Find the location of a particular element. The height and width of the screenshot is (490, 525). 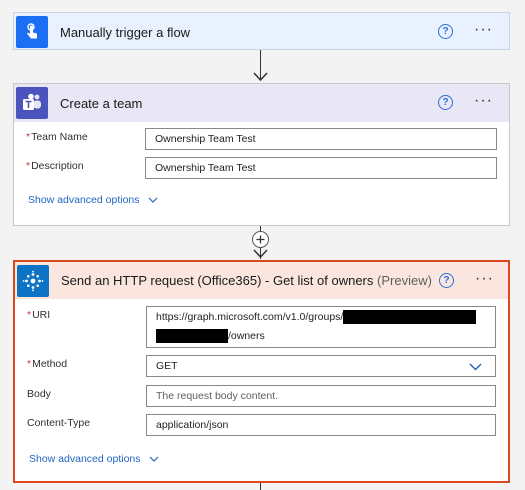

body-input: The request body content. is located at coordinates (321, 396).